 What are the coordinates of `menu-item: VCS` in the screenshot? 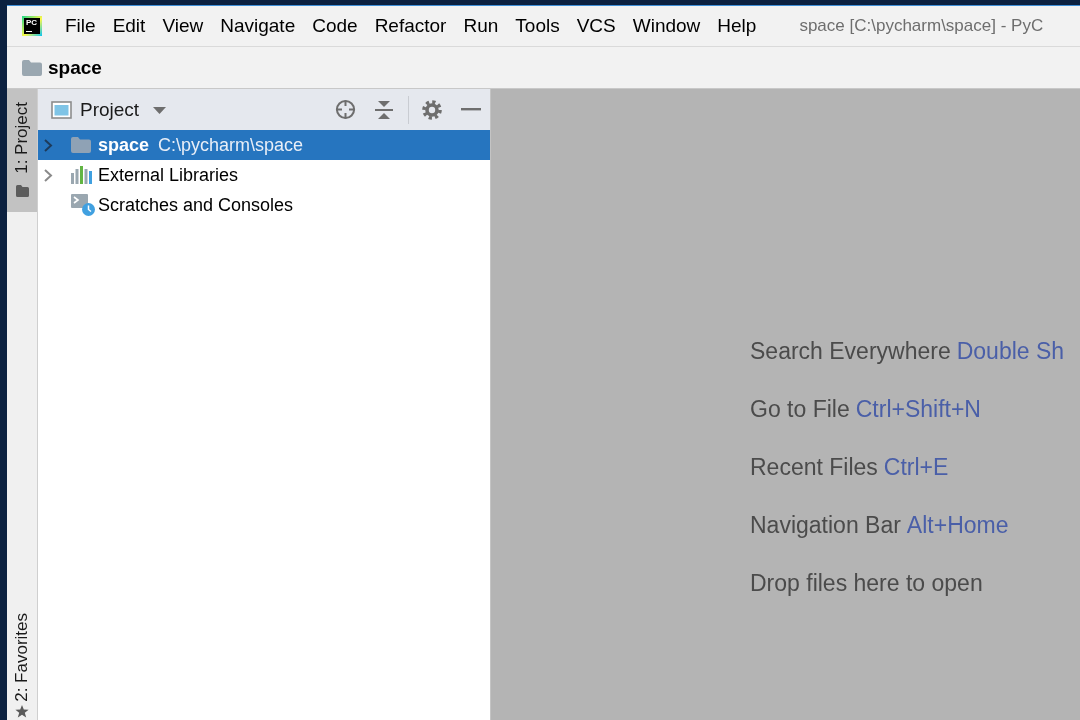 It's located at (596, 26).